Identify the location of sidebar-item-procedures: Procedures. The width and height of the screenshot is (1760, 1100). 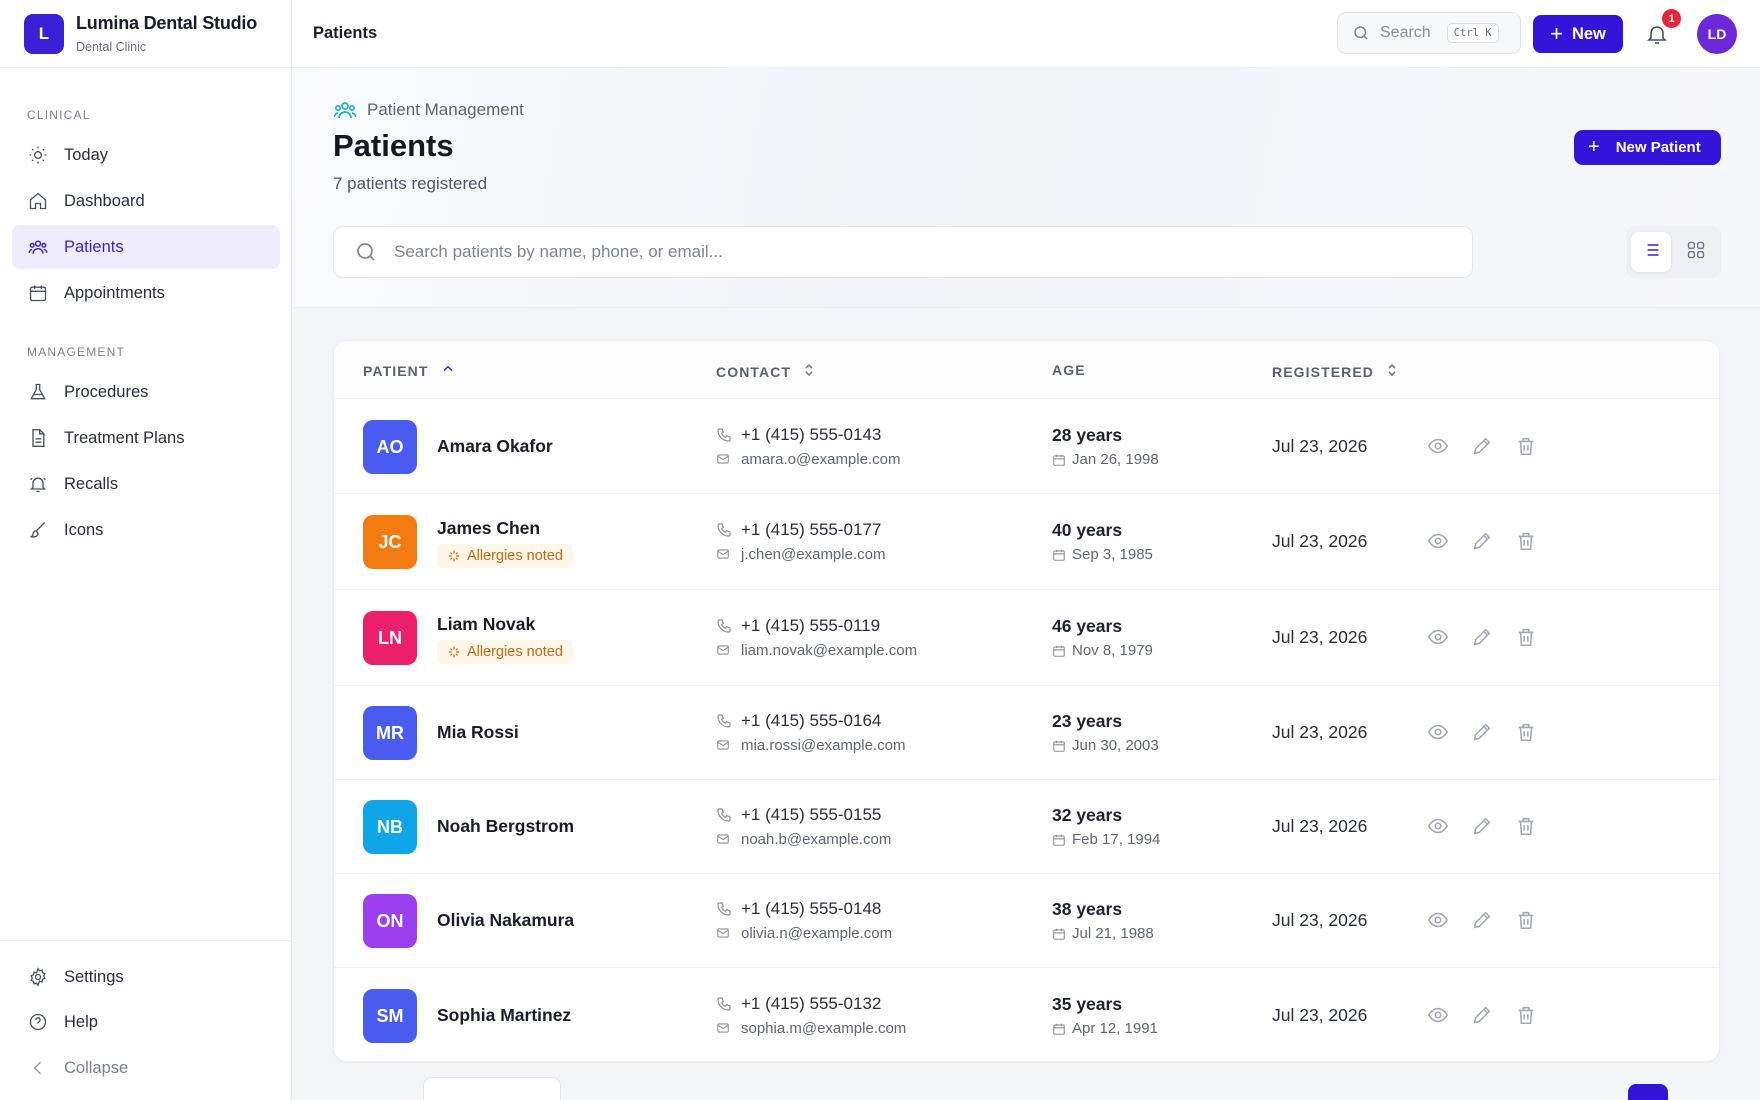
(146, 392).